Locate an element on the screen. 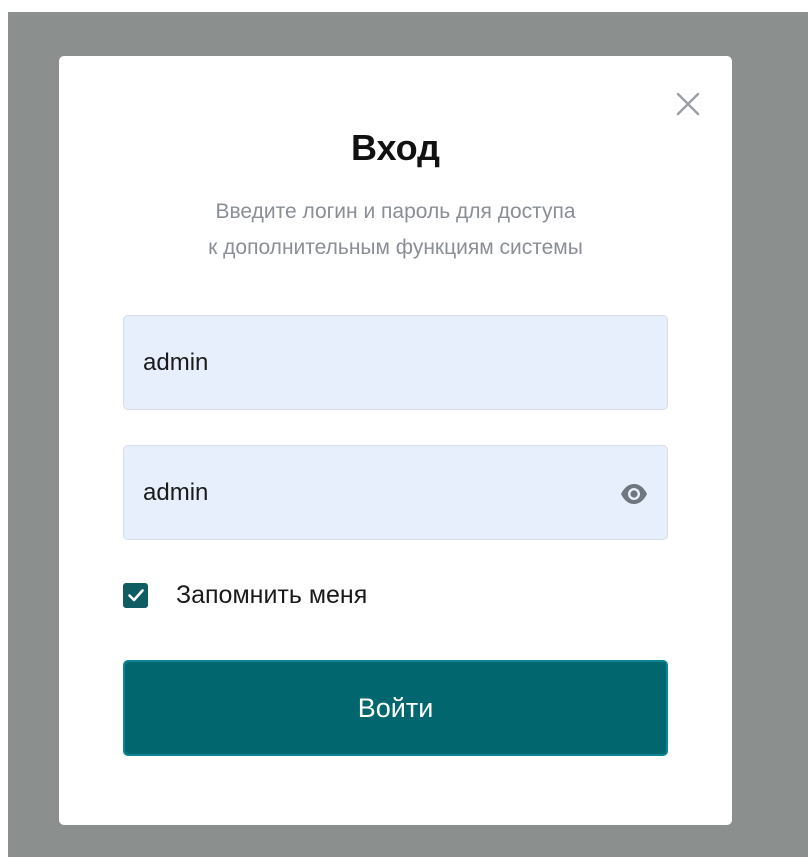 This screenshot has width=808, height=857. login-field-wrapper is located at coordinates (395, 362).